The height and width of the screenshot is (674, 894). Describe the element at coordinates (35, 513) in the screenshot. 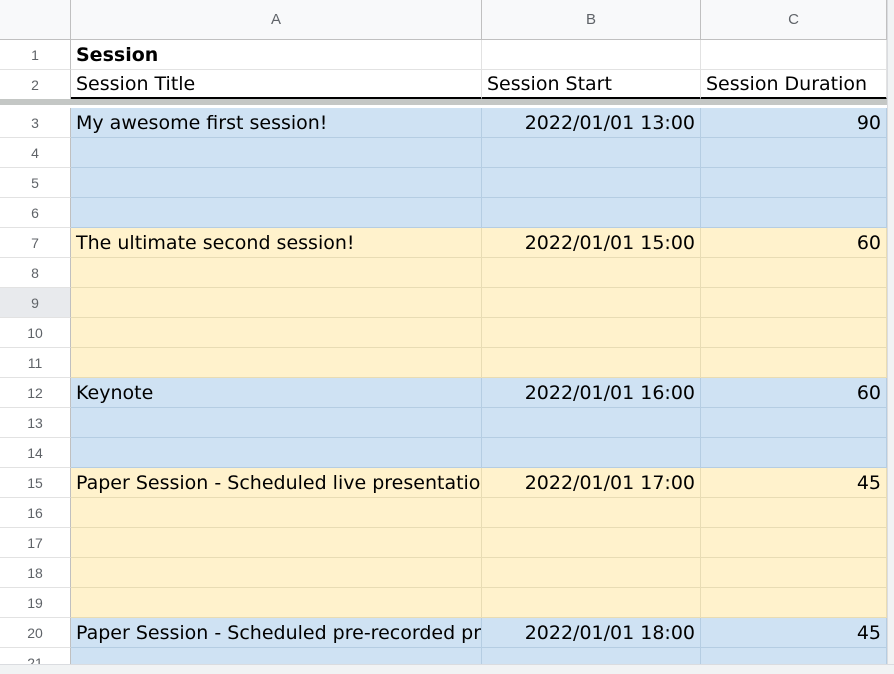

I see `row-header: 16` at that location.